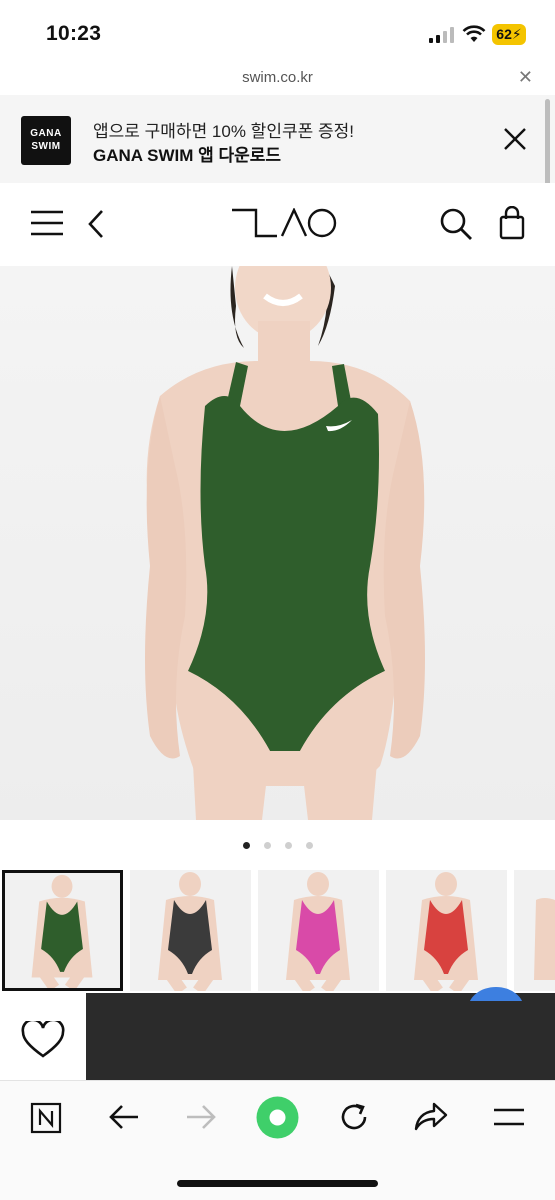  I want to click on signal-icon, so click(441, 35).